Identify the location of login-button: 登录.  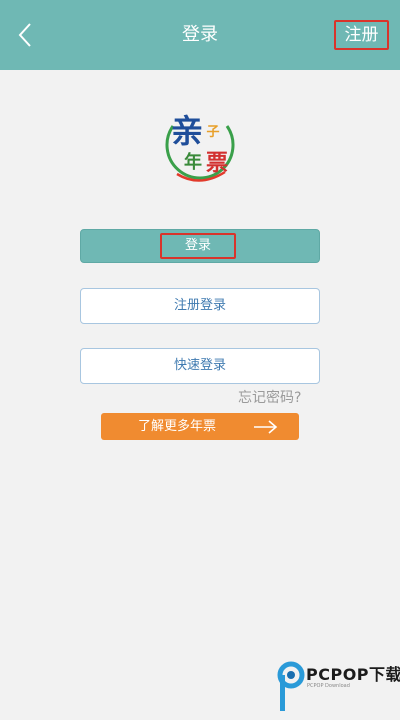
(200, 246).